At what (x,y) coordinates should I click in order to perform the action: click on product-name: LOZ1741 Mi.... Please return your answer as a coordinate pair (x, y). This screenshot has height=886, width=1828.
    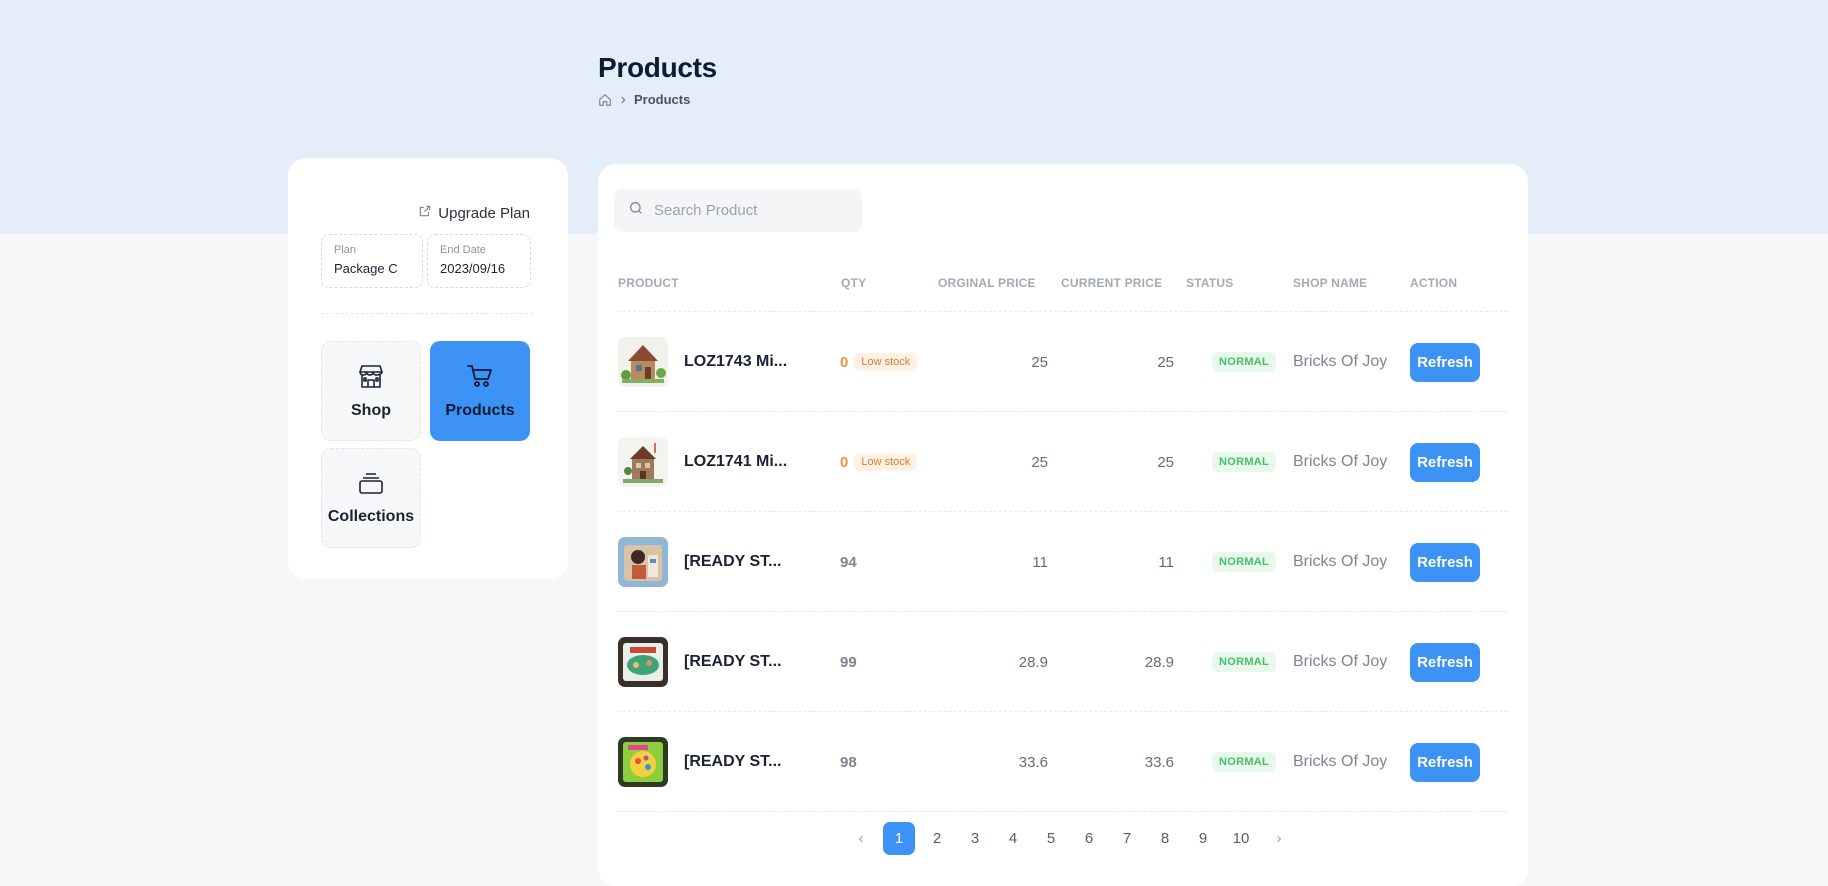
    Looking at the image, I should click on (735, 462).